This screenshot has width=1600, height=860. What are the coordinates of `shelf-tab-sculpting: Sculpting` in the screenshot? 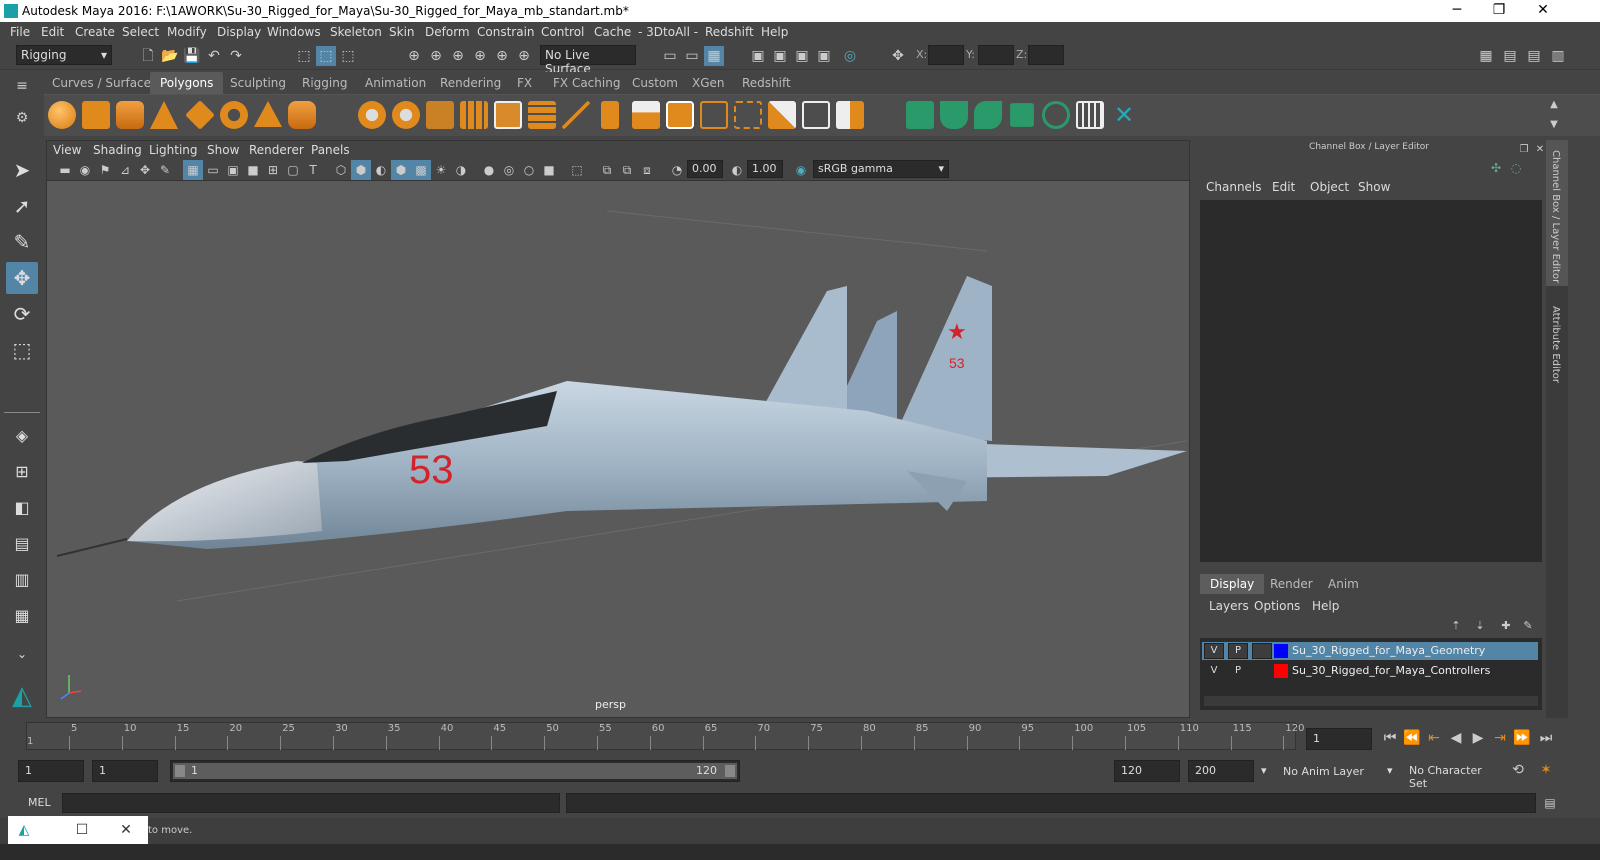 It's located at (258, 83).